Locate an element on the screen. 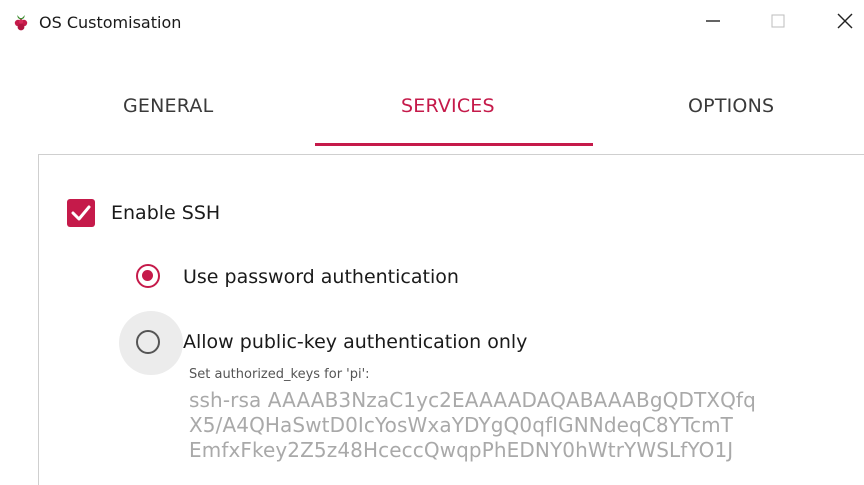 The width and height of the screenshot is (864, 485). public-key-auth-label: Allow public-key authentication only is located at coordinates (355, 342).